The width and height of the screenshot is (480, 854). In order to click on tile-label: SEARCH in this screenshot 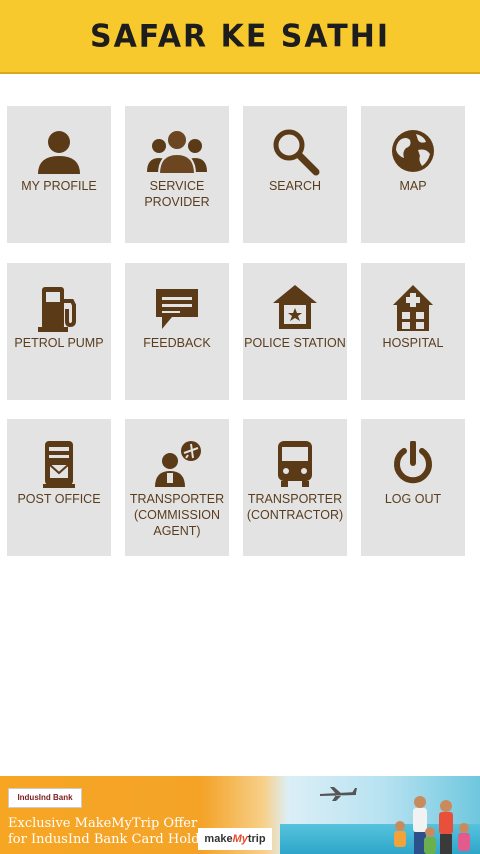, I will do `click(295, 186)`.